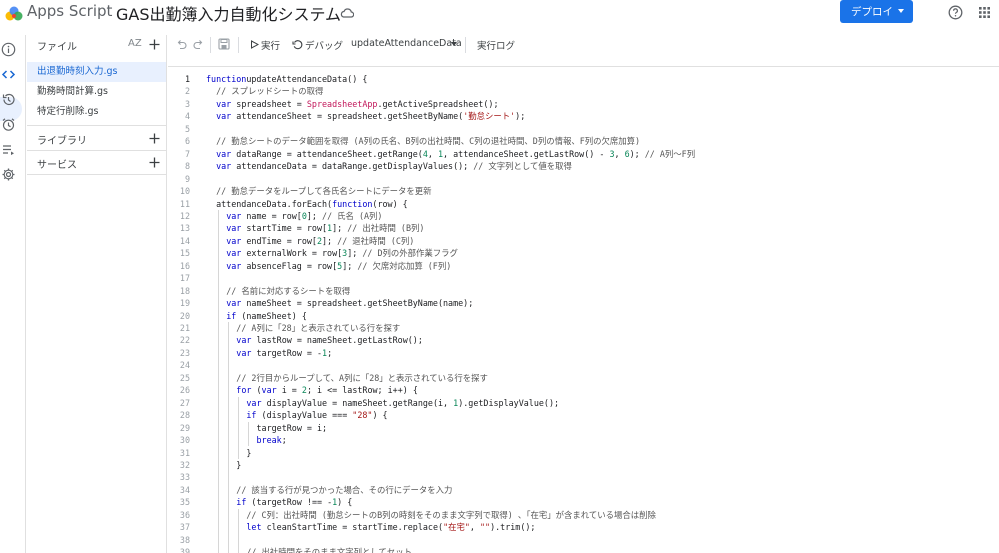  What do you see at coordinates (96, 112) in the screenshot?
I see `file-item: 特定行削除.gs` at bounding box center [96, 112].